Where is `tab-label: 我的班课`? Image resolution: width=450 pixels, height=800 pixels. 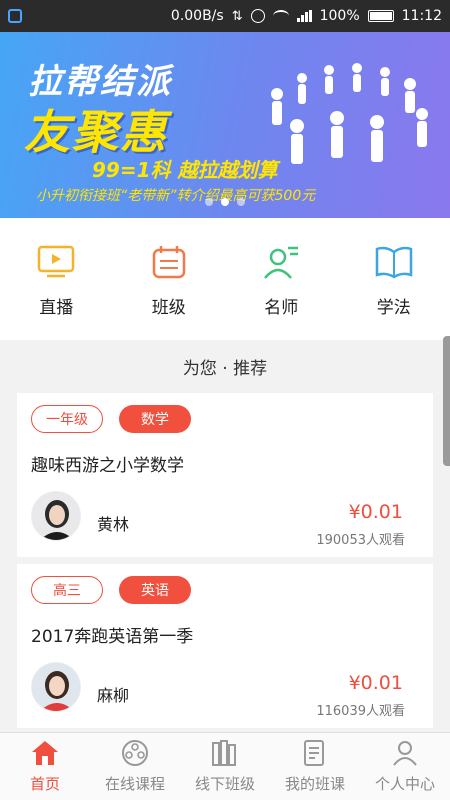 tab-label: 我的班课 is located at coordinates (314, 784).